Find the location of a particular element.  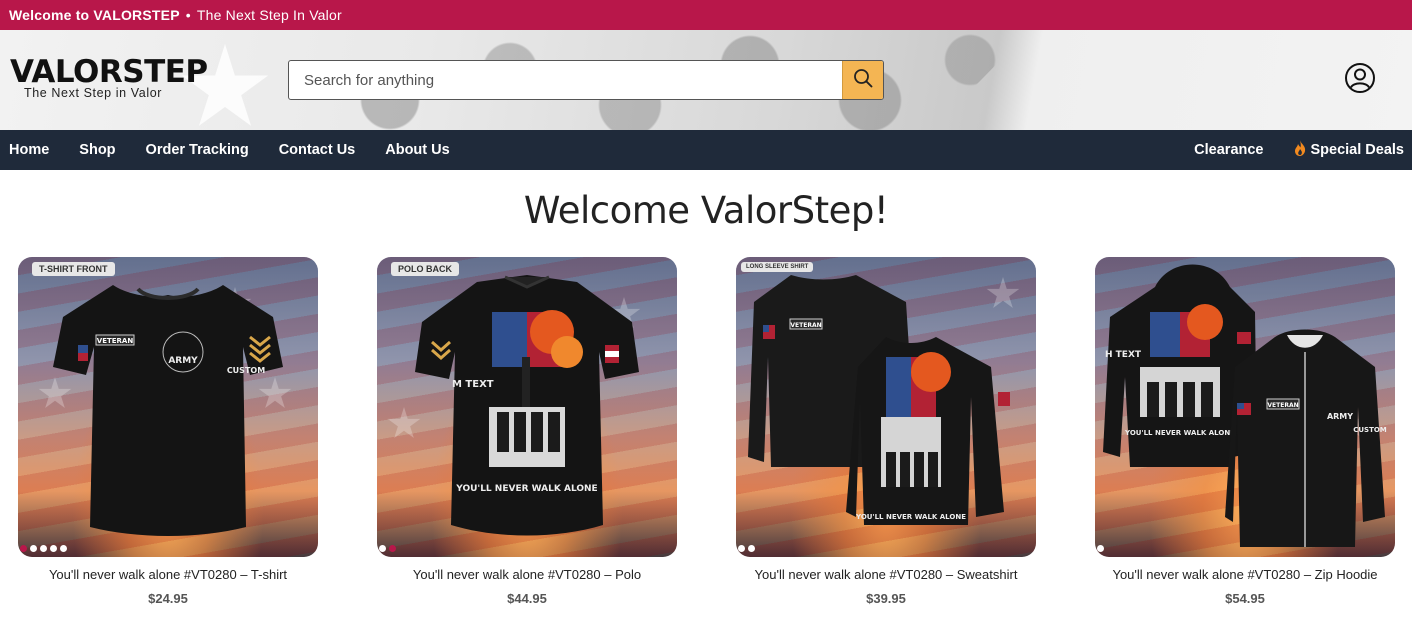

special-deals-label: Special Deals is located at coordinates (1357, 150).